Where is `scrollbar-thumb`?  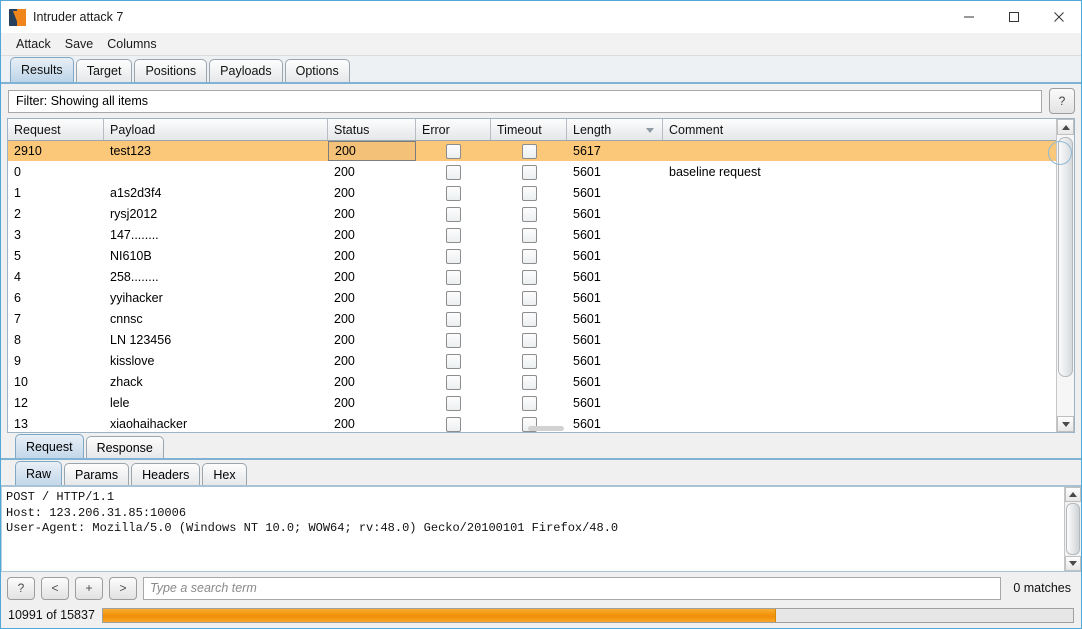 scrollbar-thumb is located at coordinates (1065, 257).